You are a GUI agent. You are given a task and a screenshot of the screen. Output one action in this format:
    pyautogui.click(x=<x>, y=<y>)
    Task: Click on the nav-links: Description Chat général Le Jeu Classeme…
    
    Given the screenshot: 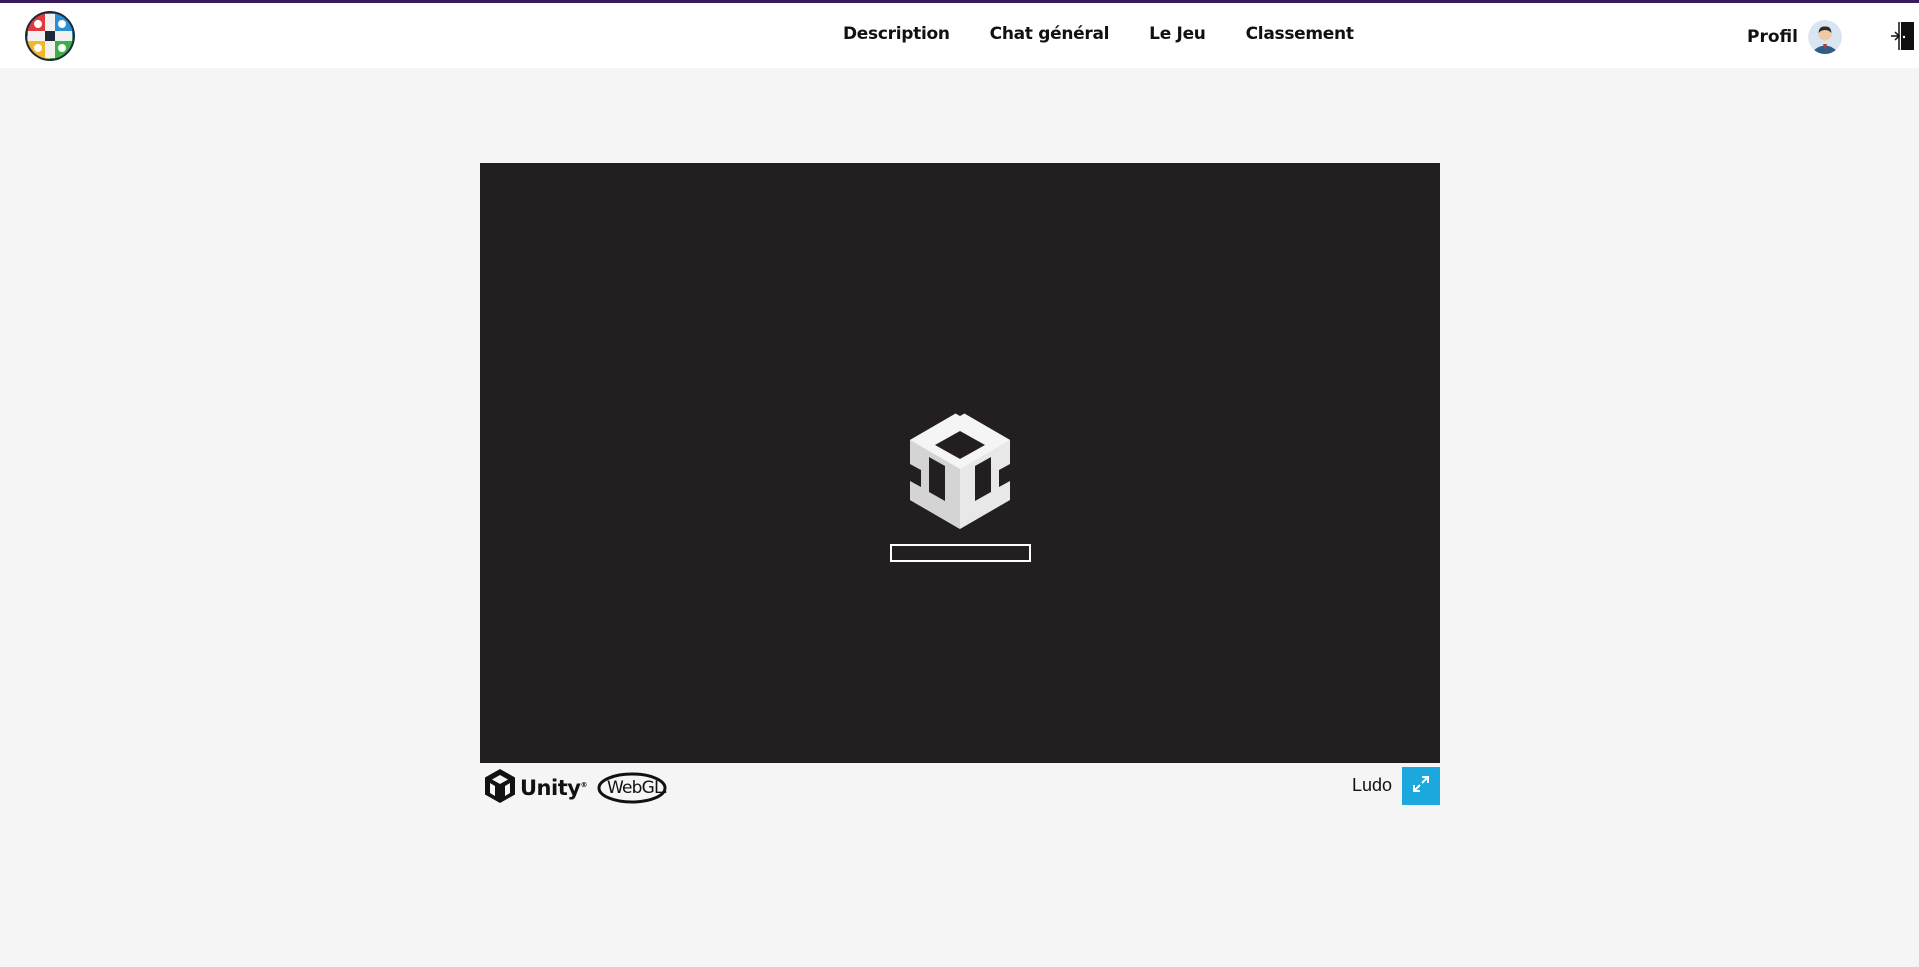 What is the action you would take?
    pyautogui.click(x=1098, y=34)
    